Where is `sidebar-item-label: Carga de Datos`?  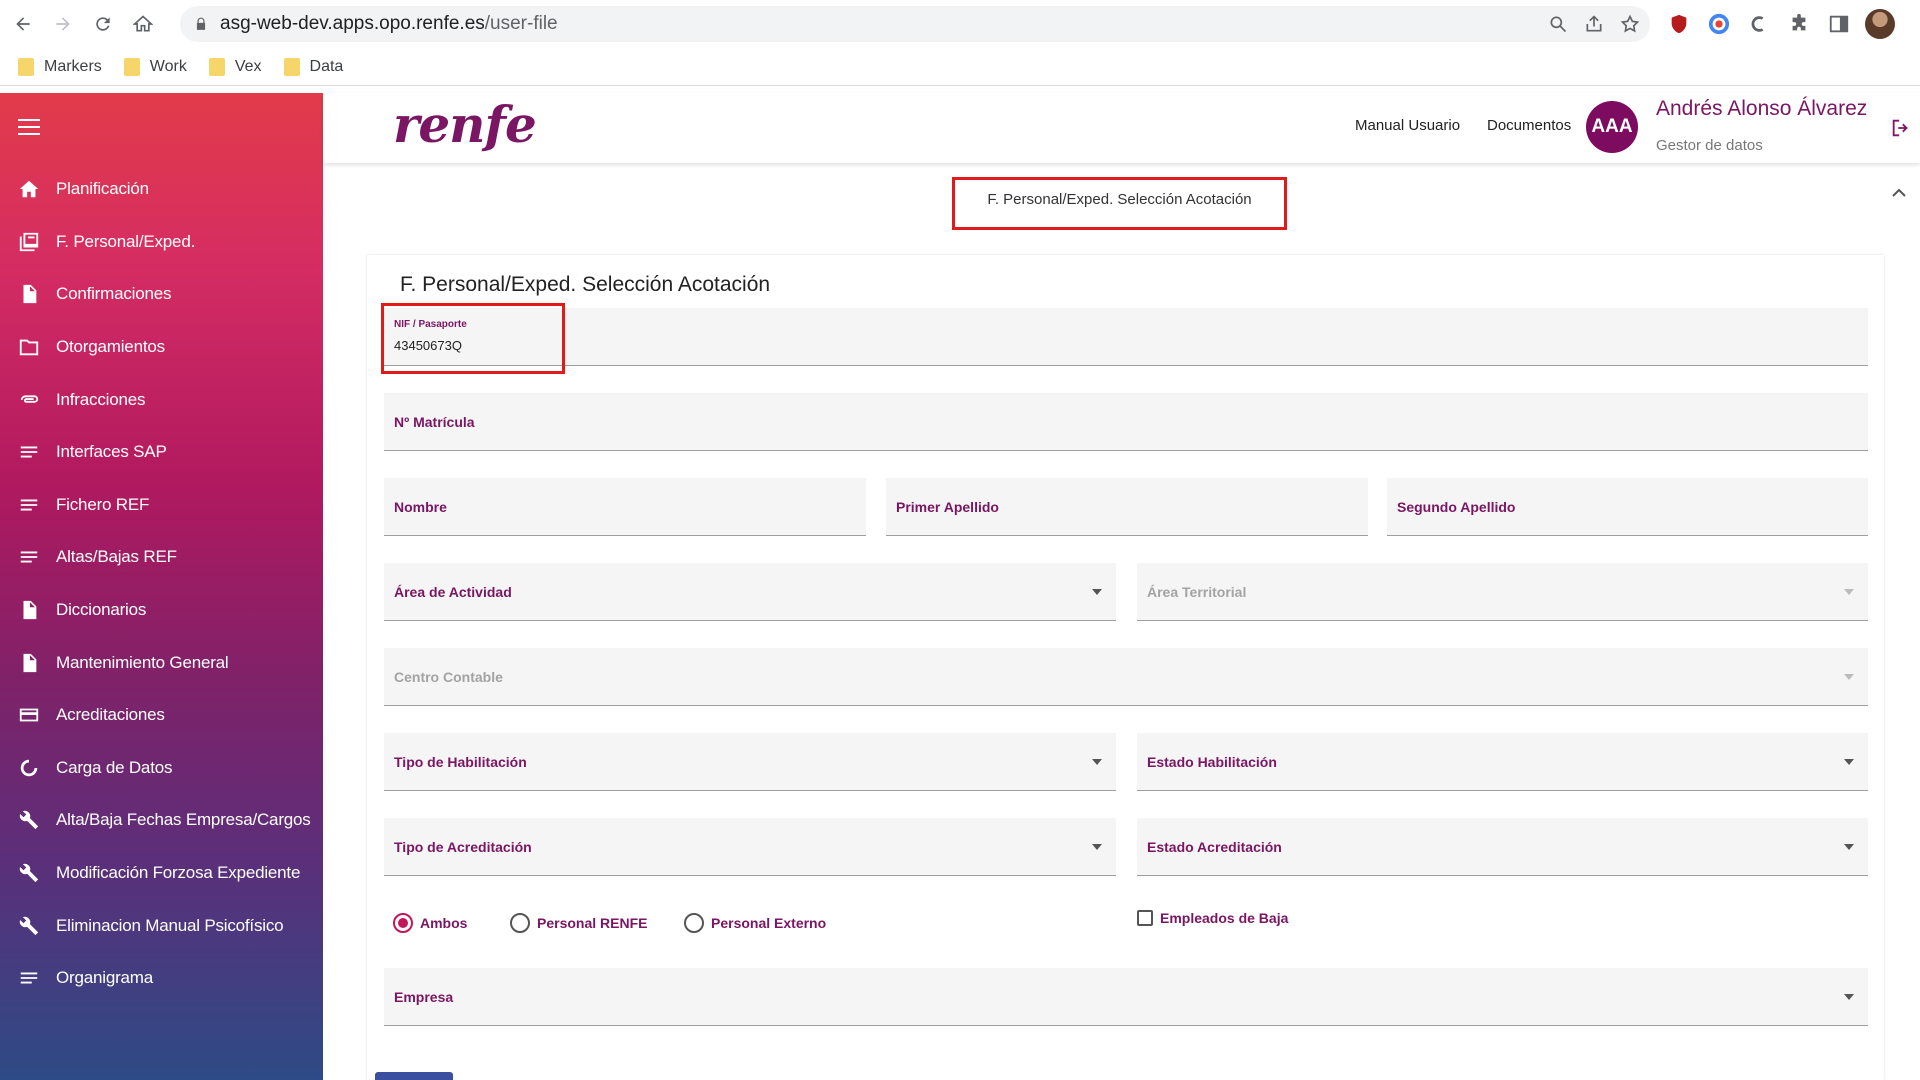
sidebar-item-label: Carga de Datos is located at coordinates (114, 767).